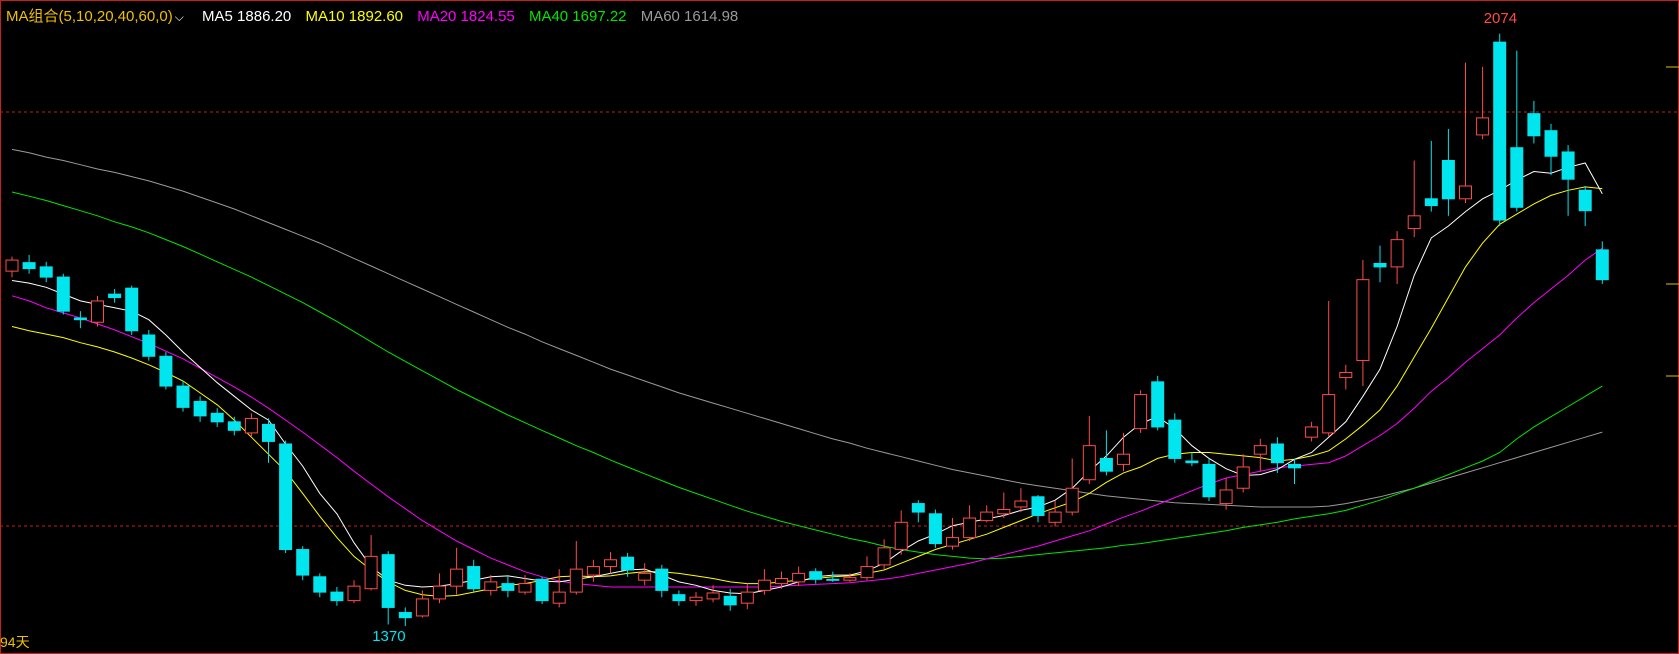 The image size is (1679, 654). Describe the element at coordinates (89, 16) in the screenshot. I see `ma-combo-title: MA组合(5,10,20,40,60,0)` at that location.